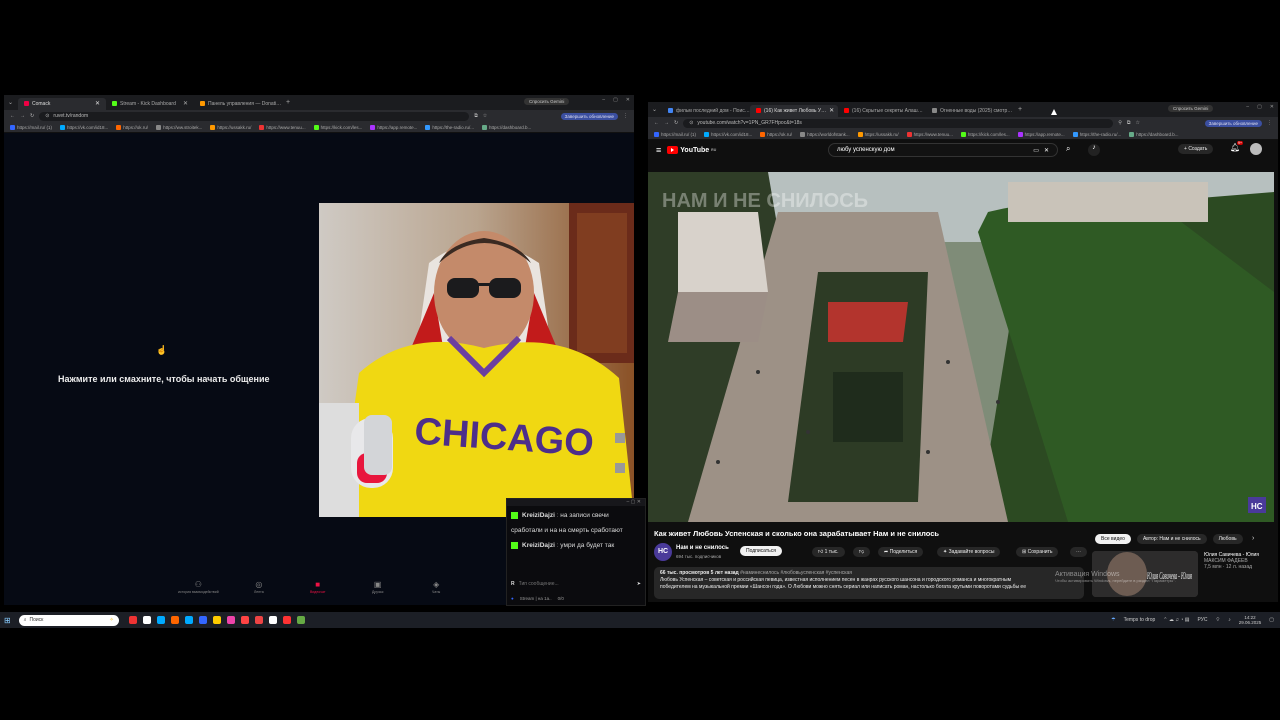 The image size is (1280, 720). What do you see at coordinates (1253, 538) in the screenshot?
I see `chevron-right-icon: ›` at bounding box center [1253, 538].